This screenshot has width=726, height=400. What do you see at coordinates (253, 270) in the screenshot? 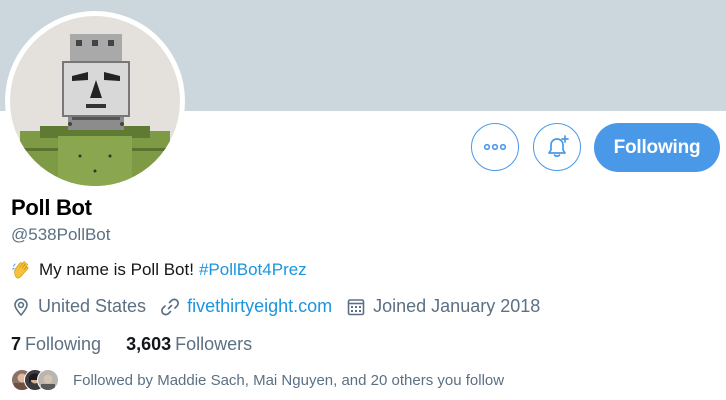
I see `bio-hashtag-link: #PollBot4Prez` at bounding box center [253, 270].